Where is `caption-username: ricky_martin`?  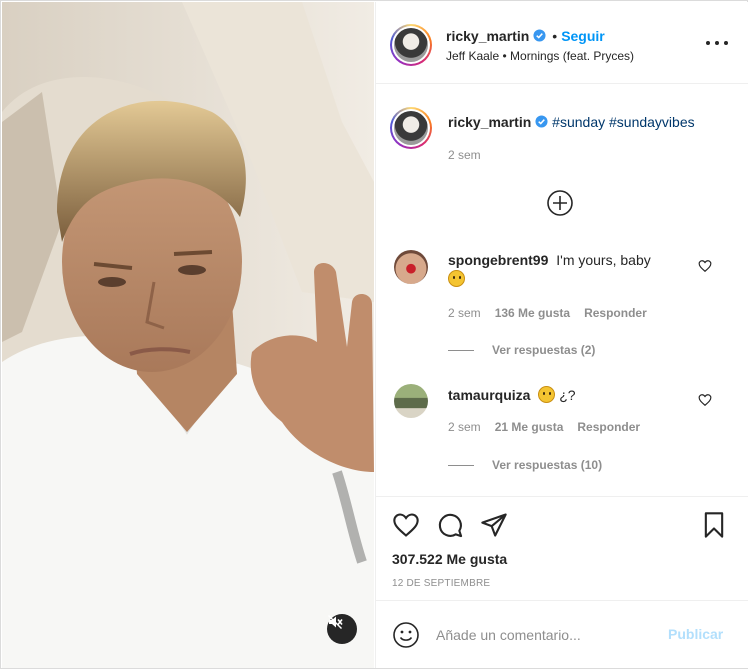
caption-username: ricky_martin is located at coordinates (489, 122).